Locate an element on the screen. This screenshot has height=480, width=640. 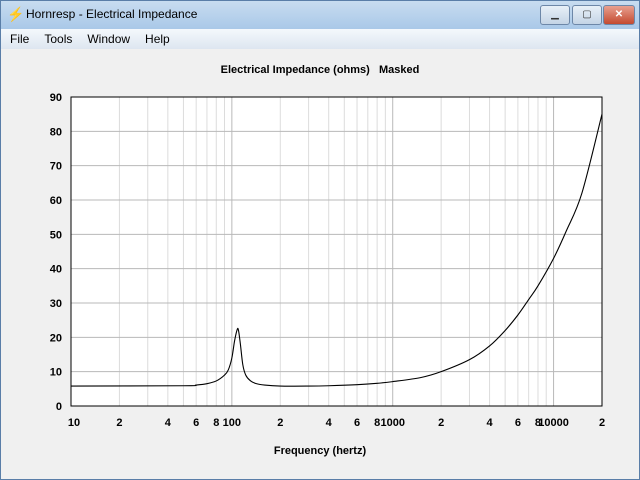
y-tick-label: 0 is located at coordinates (59, 407).